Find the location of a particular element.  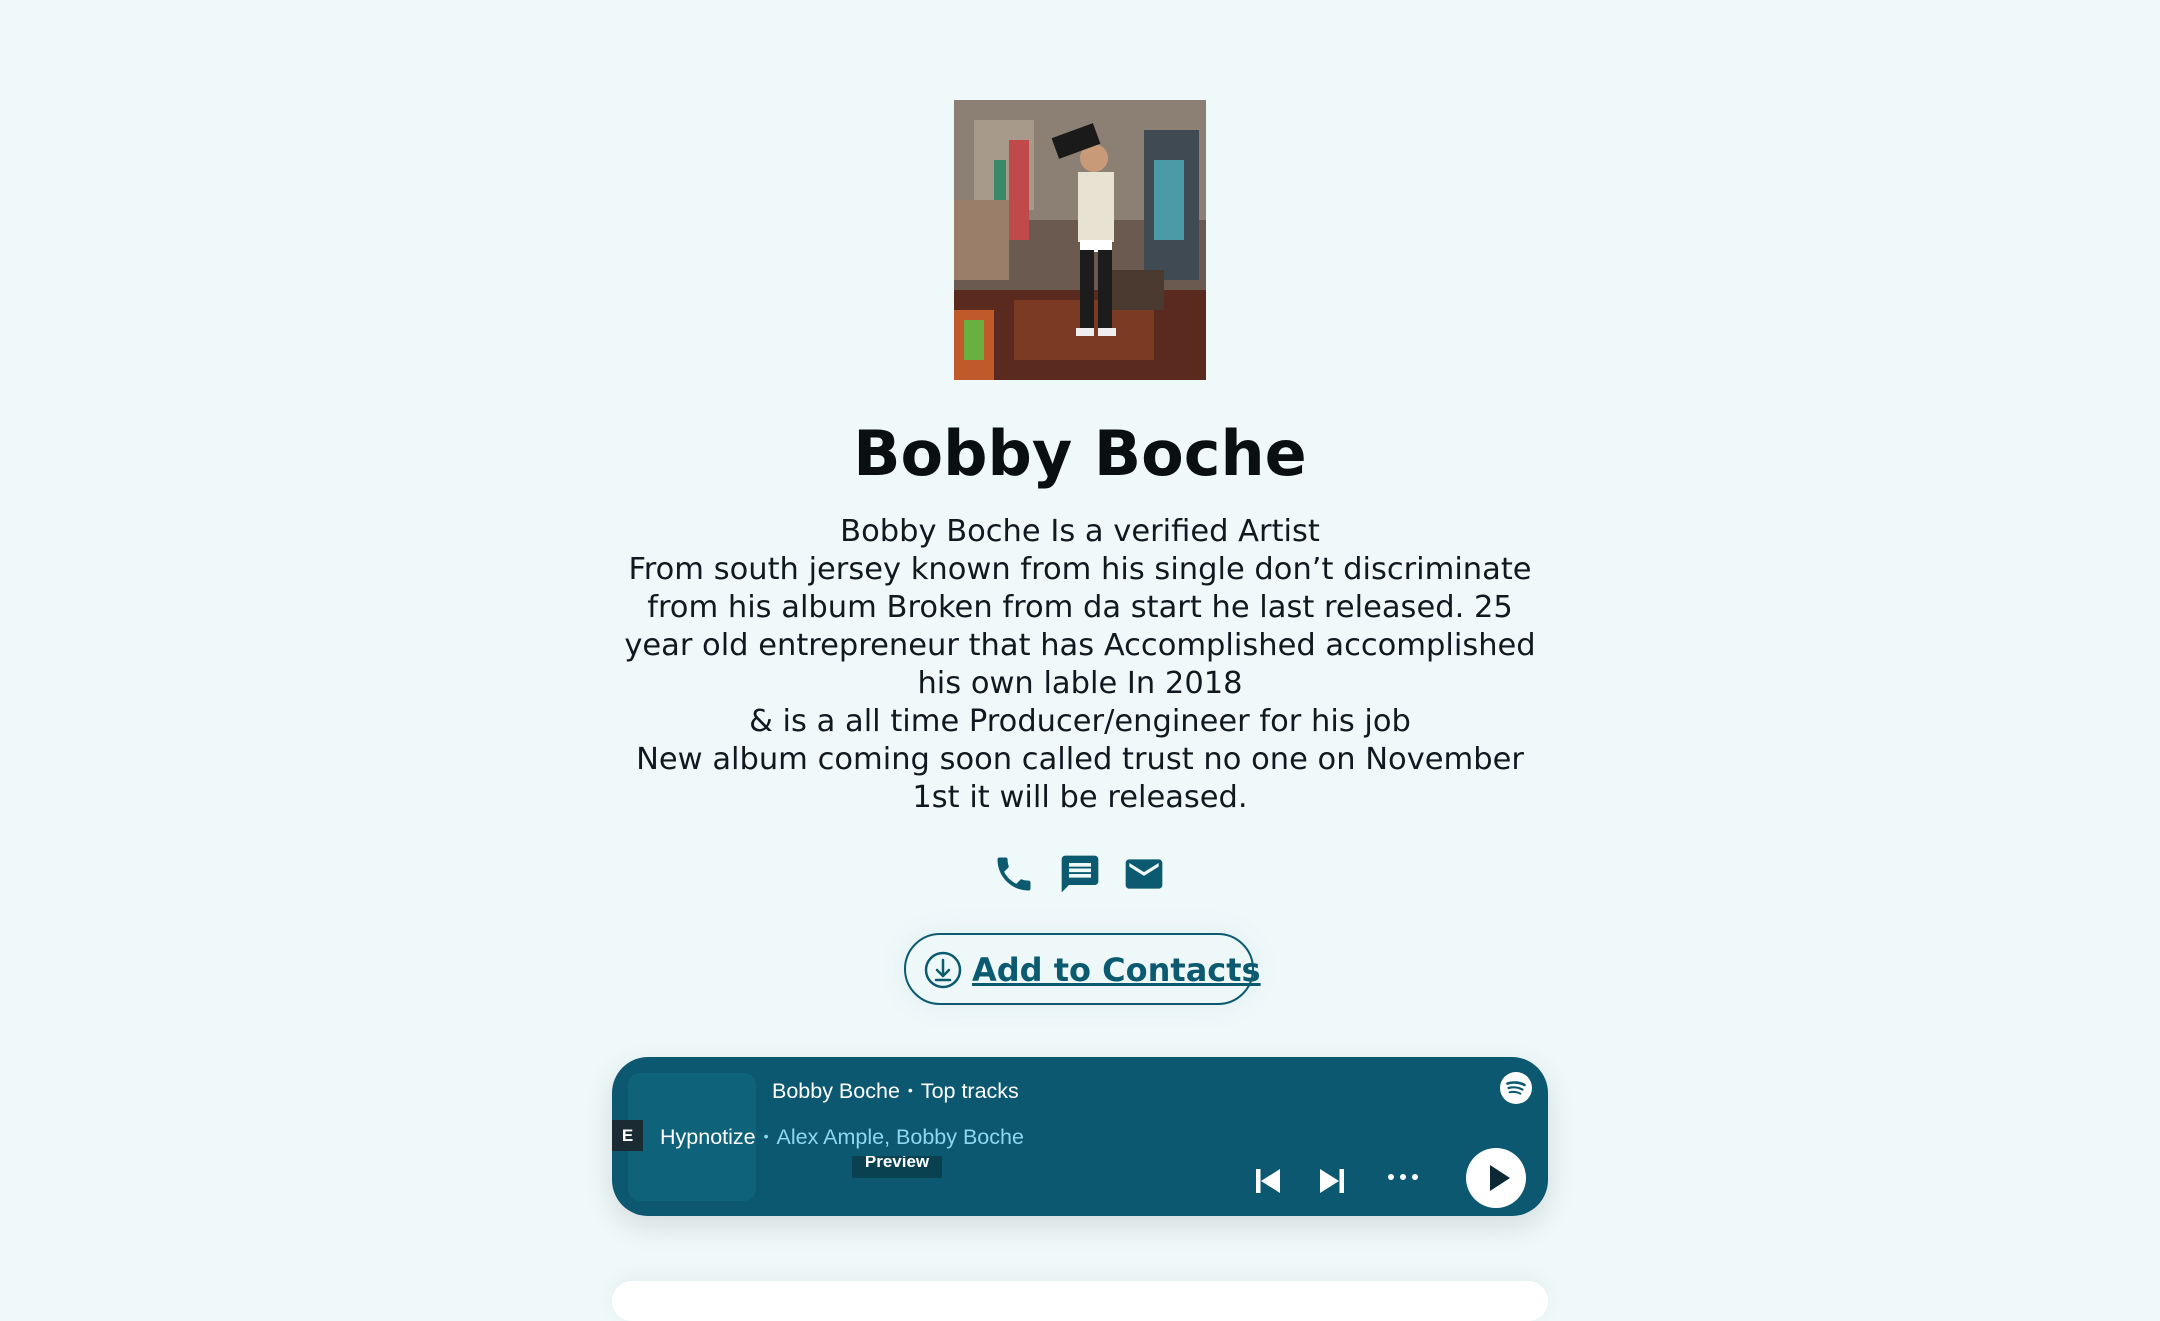

bio-line: Bobby Boche Is a verified Artist is located at coordinates (1080, 531).